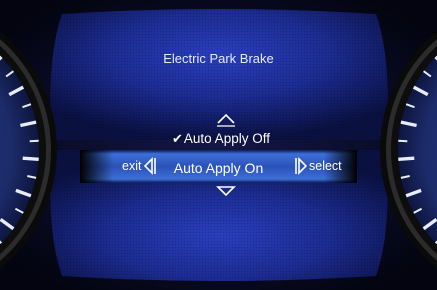  Describe the element at coordinates (177, 138) in the screenshot. I see `checkmark-icon: ✔` at that location.